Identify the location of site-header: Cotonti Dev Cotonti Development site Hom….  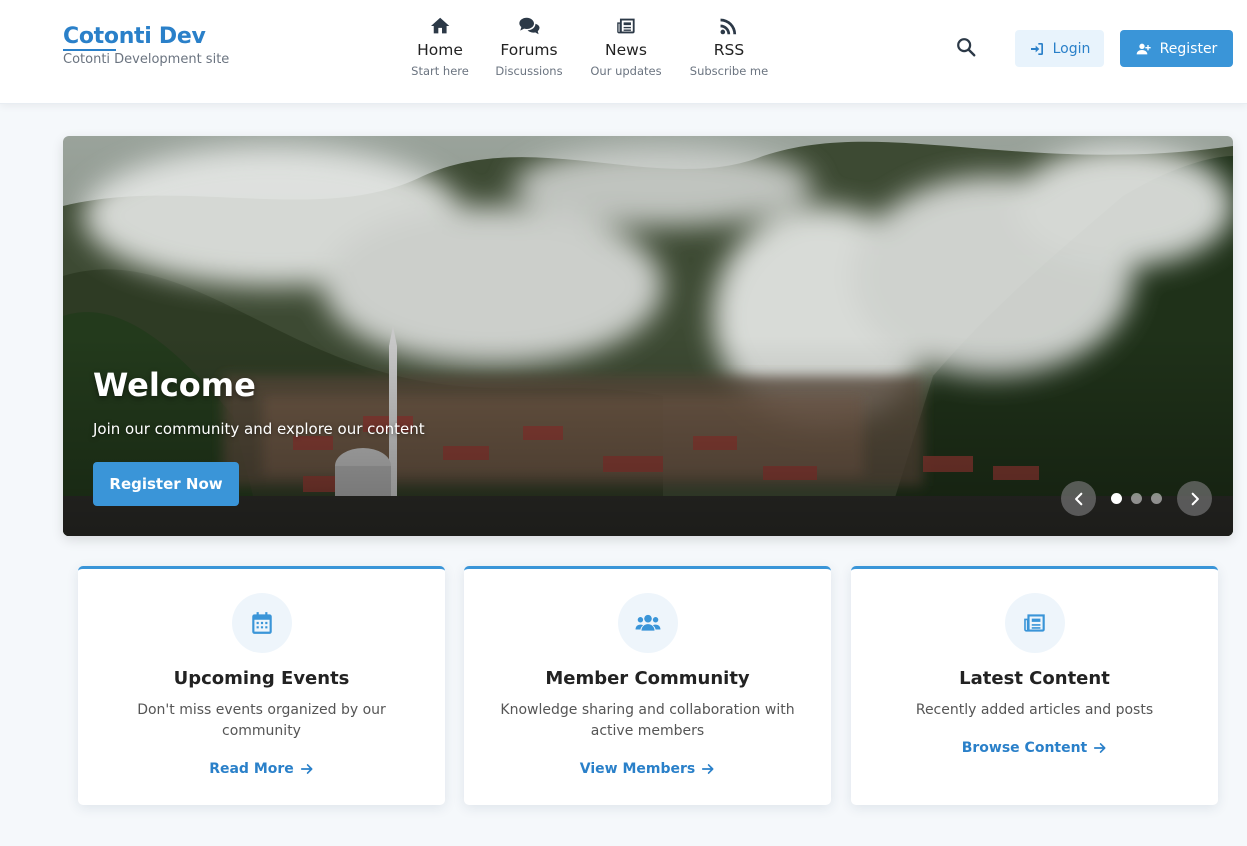
(623, 52).